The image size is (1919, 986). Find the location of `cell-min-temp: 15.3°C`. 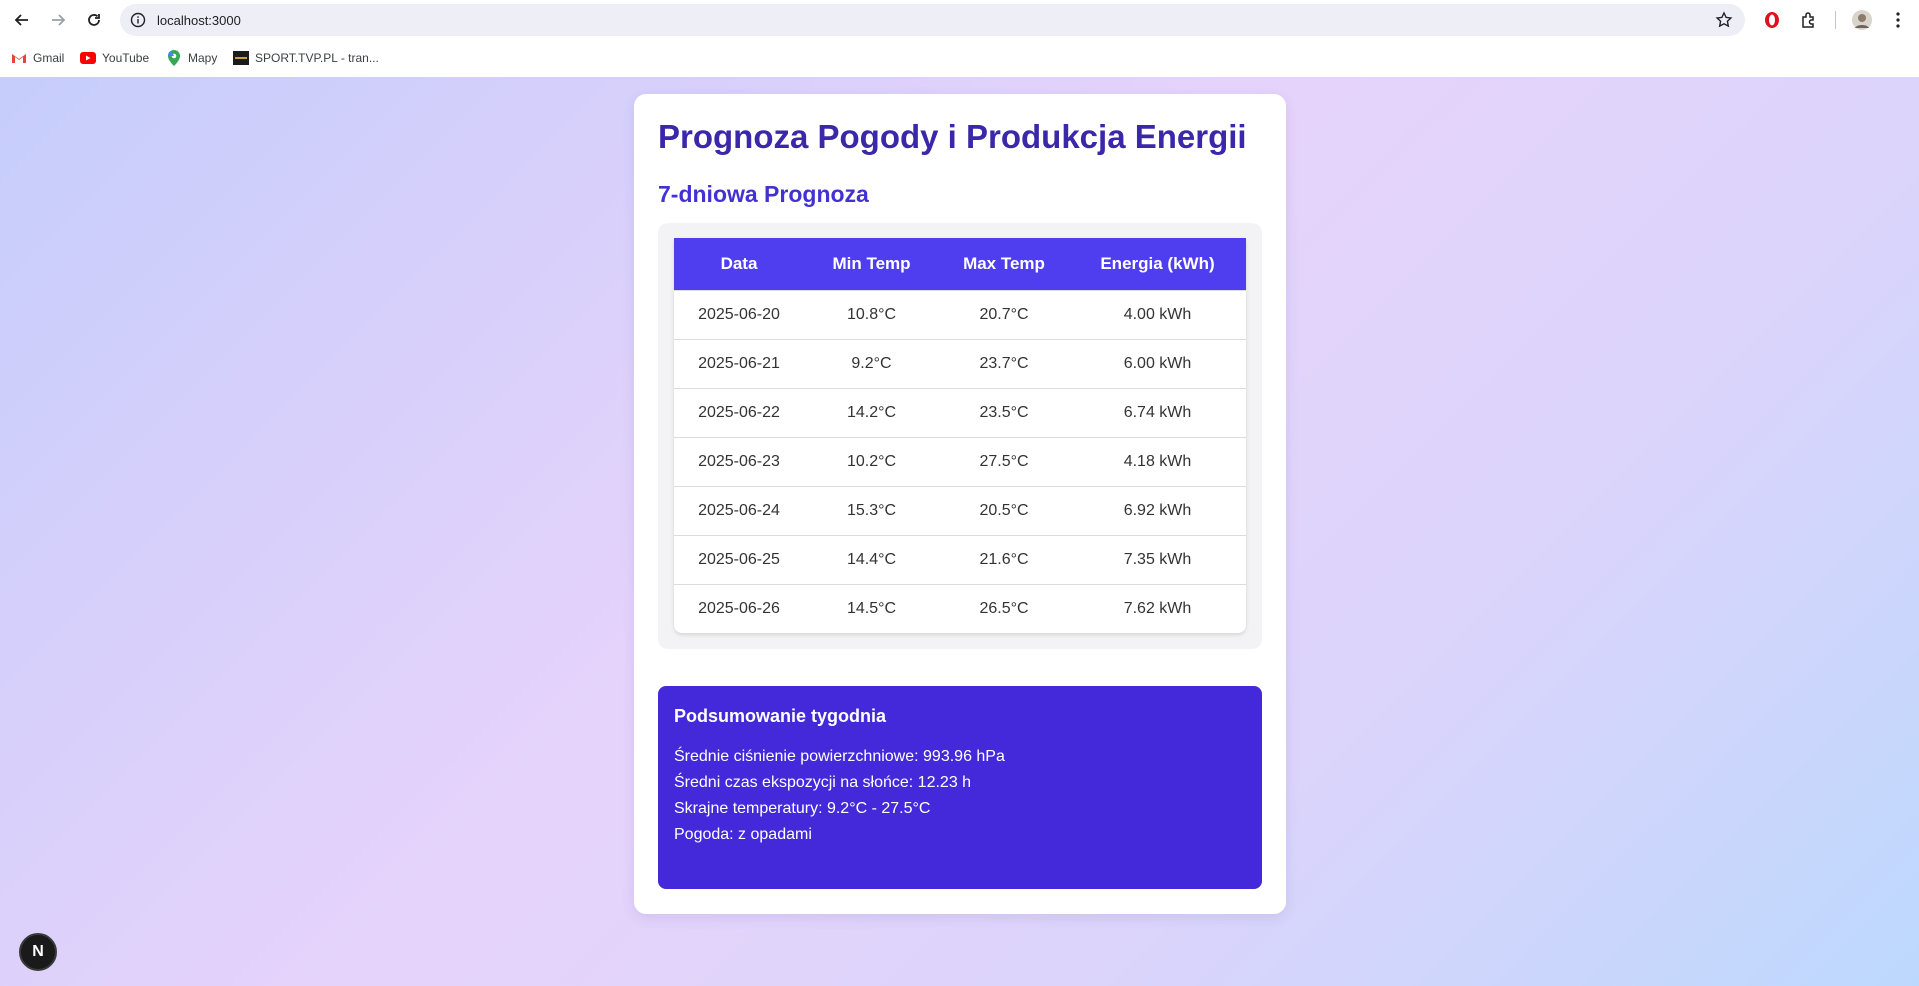

cell-min-temp: 15.3°C is located at coordinates (871, 510).